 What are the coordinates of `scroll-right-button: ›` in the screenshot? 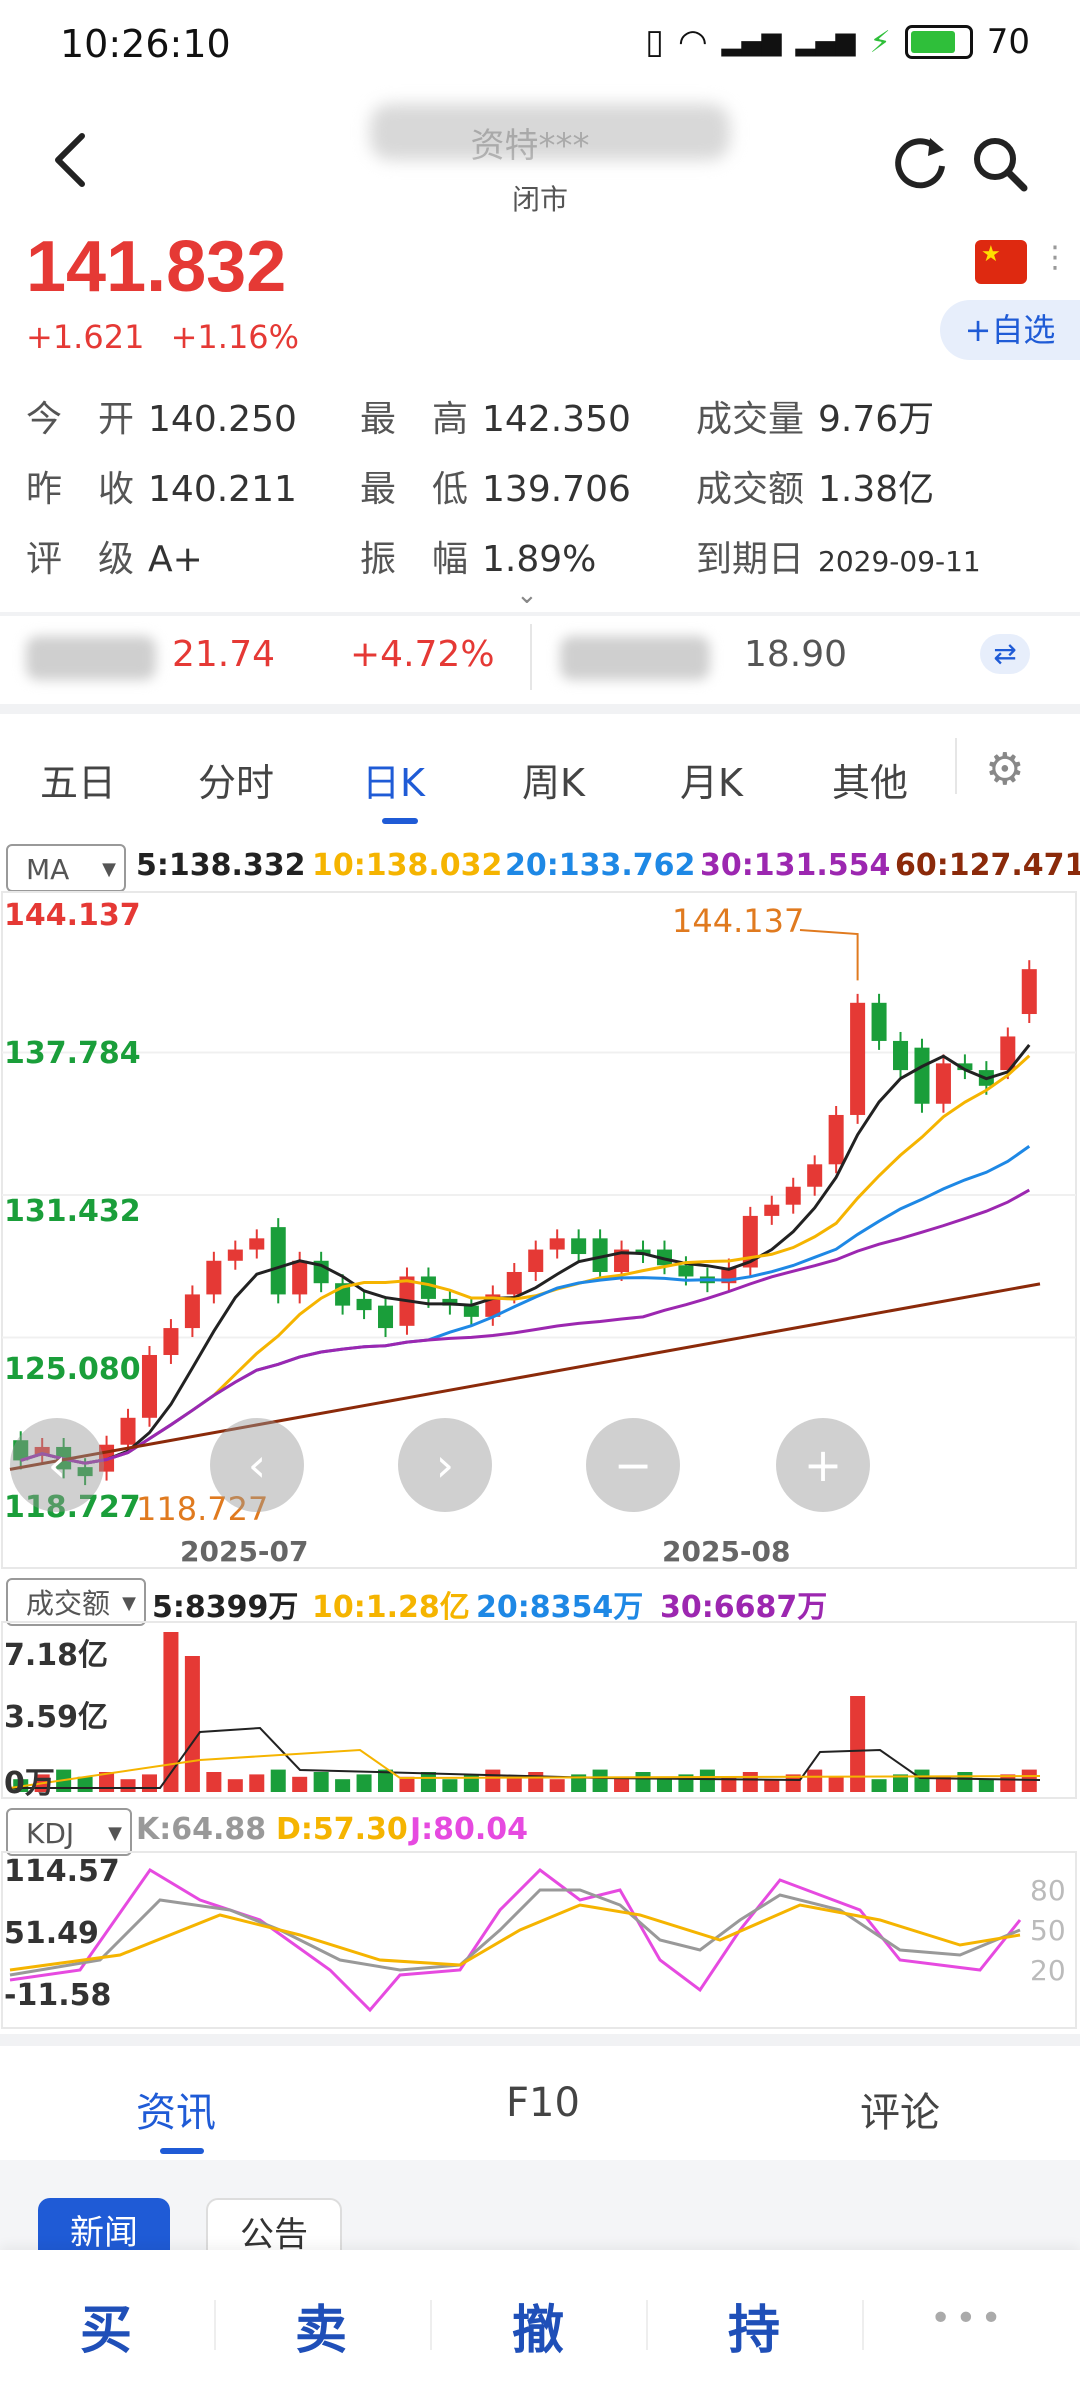 It's located at (445, 1465).